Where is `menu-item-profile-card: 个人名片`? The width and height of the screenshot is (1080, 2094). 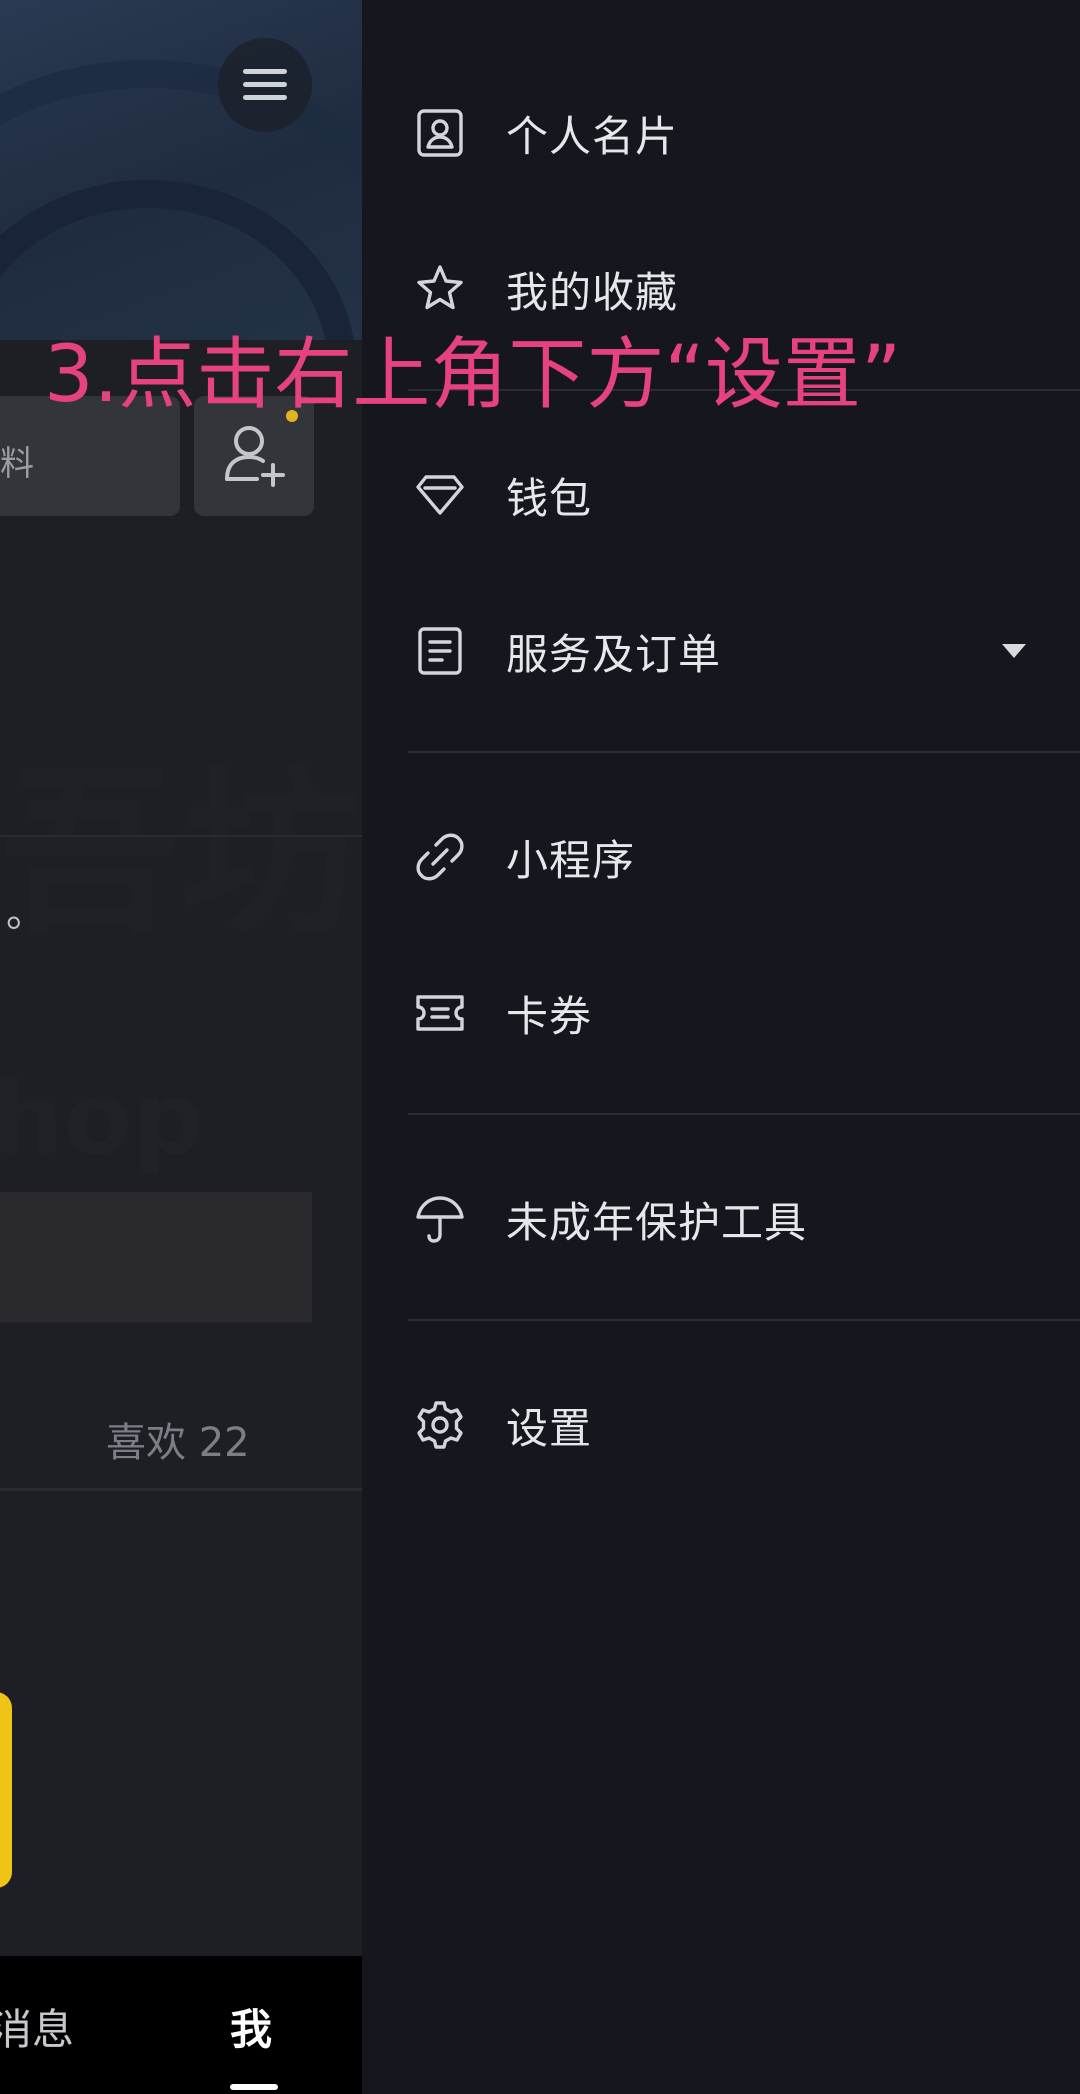 menu-item-profile-card: 个人名片 is located at coordinates (721, 133).